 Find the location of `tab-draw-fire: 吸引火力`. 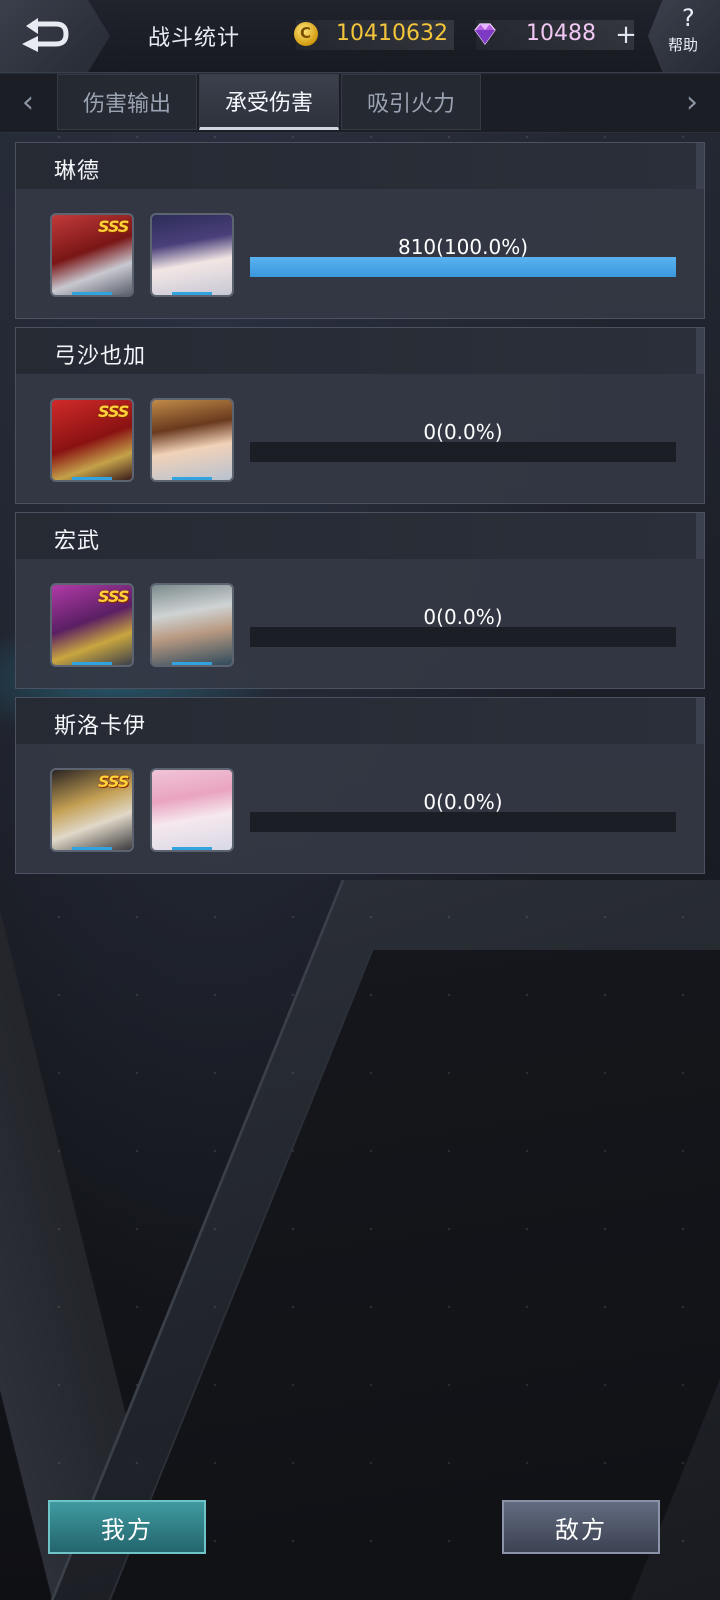

tab-draw-fire: 吸引火力 is located at coordinates (411, 102).